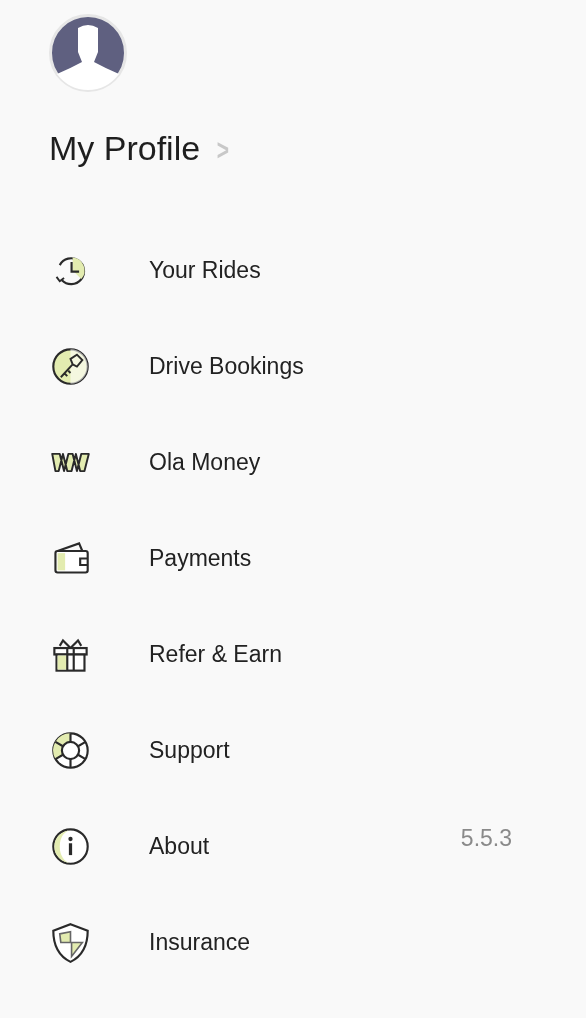  Describe the element at coordinates (129, 846) in the screenshot. I see `menu-item: About` at that location.